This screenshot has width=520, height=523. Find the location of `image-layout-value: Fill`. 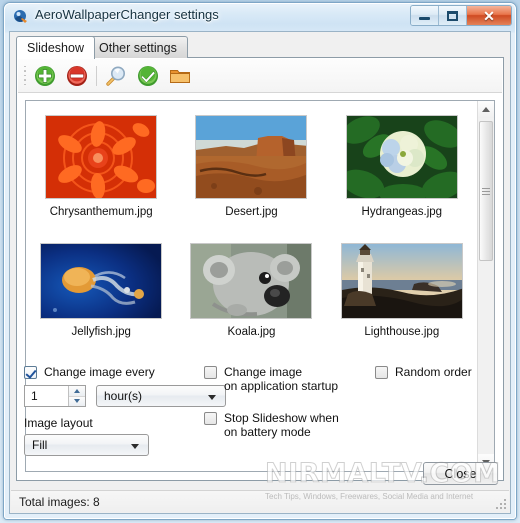

image-layout-value: Fill is located at coordinates (40, 445).